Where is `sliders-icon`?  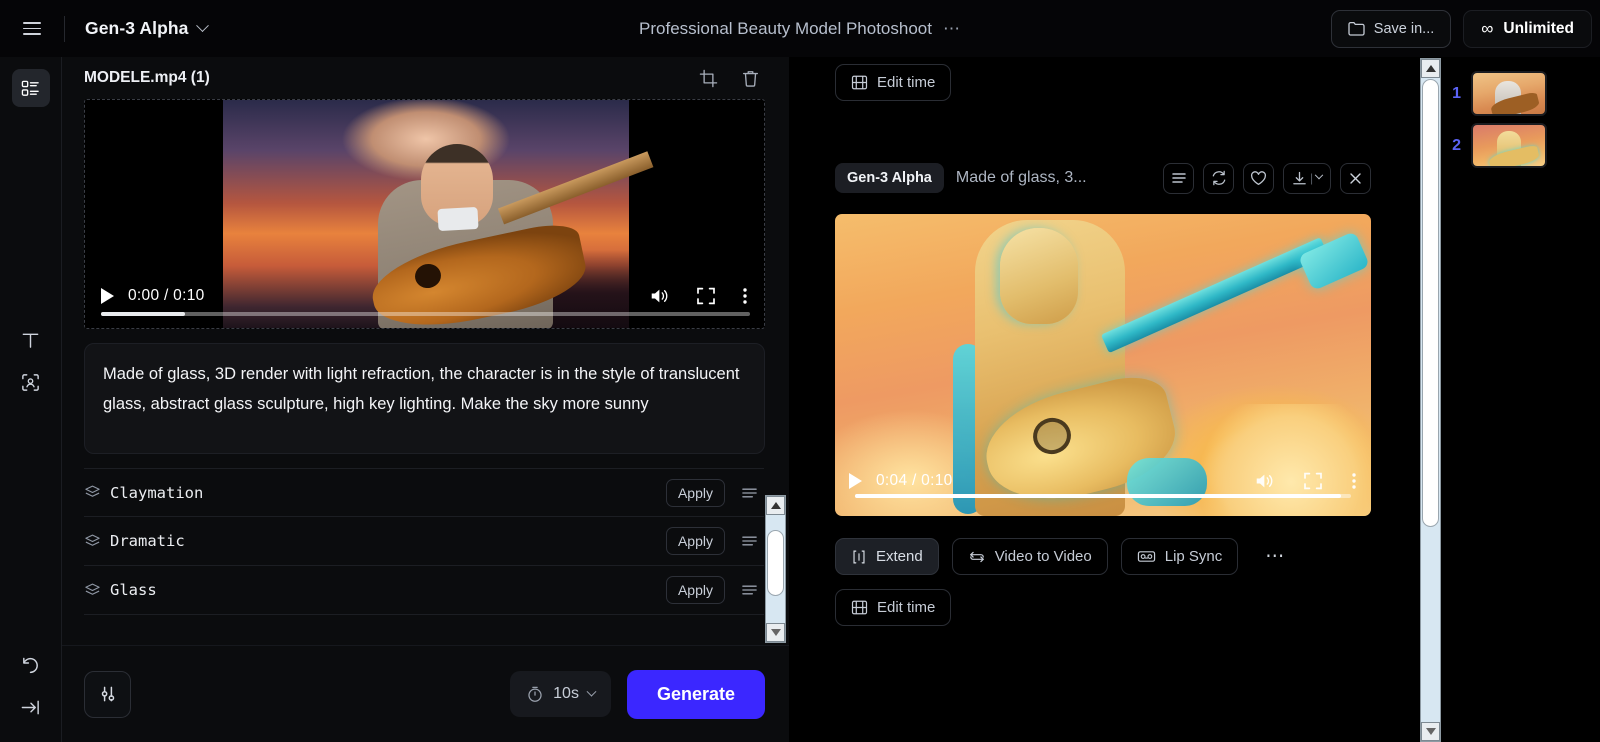
sliders-icon is located at coordinates (107, 694).